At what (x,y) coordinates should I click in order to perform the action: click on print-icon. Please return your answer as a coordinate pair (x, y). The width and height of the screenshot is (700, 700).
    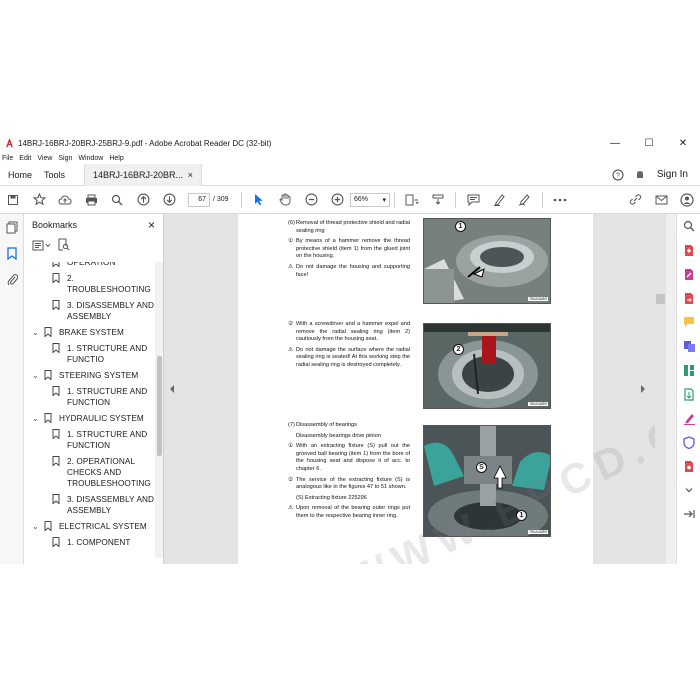
    Looking at the image, I should click on (91, 200).